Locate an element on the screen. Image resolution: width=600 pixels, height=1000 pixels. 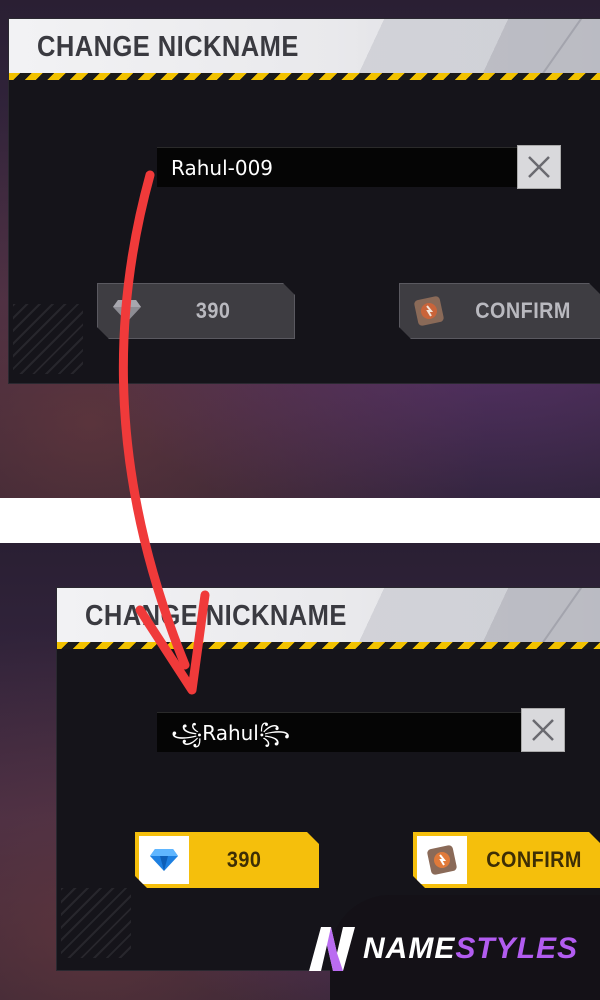
brand-word-styles: STYLES is located at coordinates (517, 948).